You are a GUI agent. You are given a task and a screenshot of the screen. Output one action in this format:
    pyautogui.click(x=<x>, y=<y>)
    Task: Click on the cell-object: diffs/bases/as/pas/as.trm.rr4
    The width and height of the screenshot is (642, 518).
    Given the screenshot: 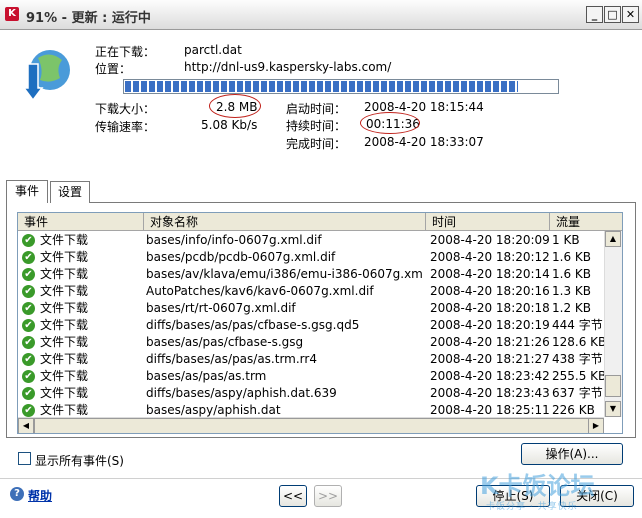 What is the action you would take?
    pyautogui.click(x=231, y=359)
    